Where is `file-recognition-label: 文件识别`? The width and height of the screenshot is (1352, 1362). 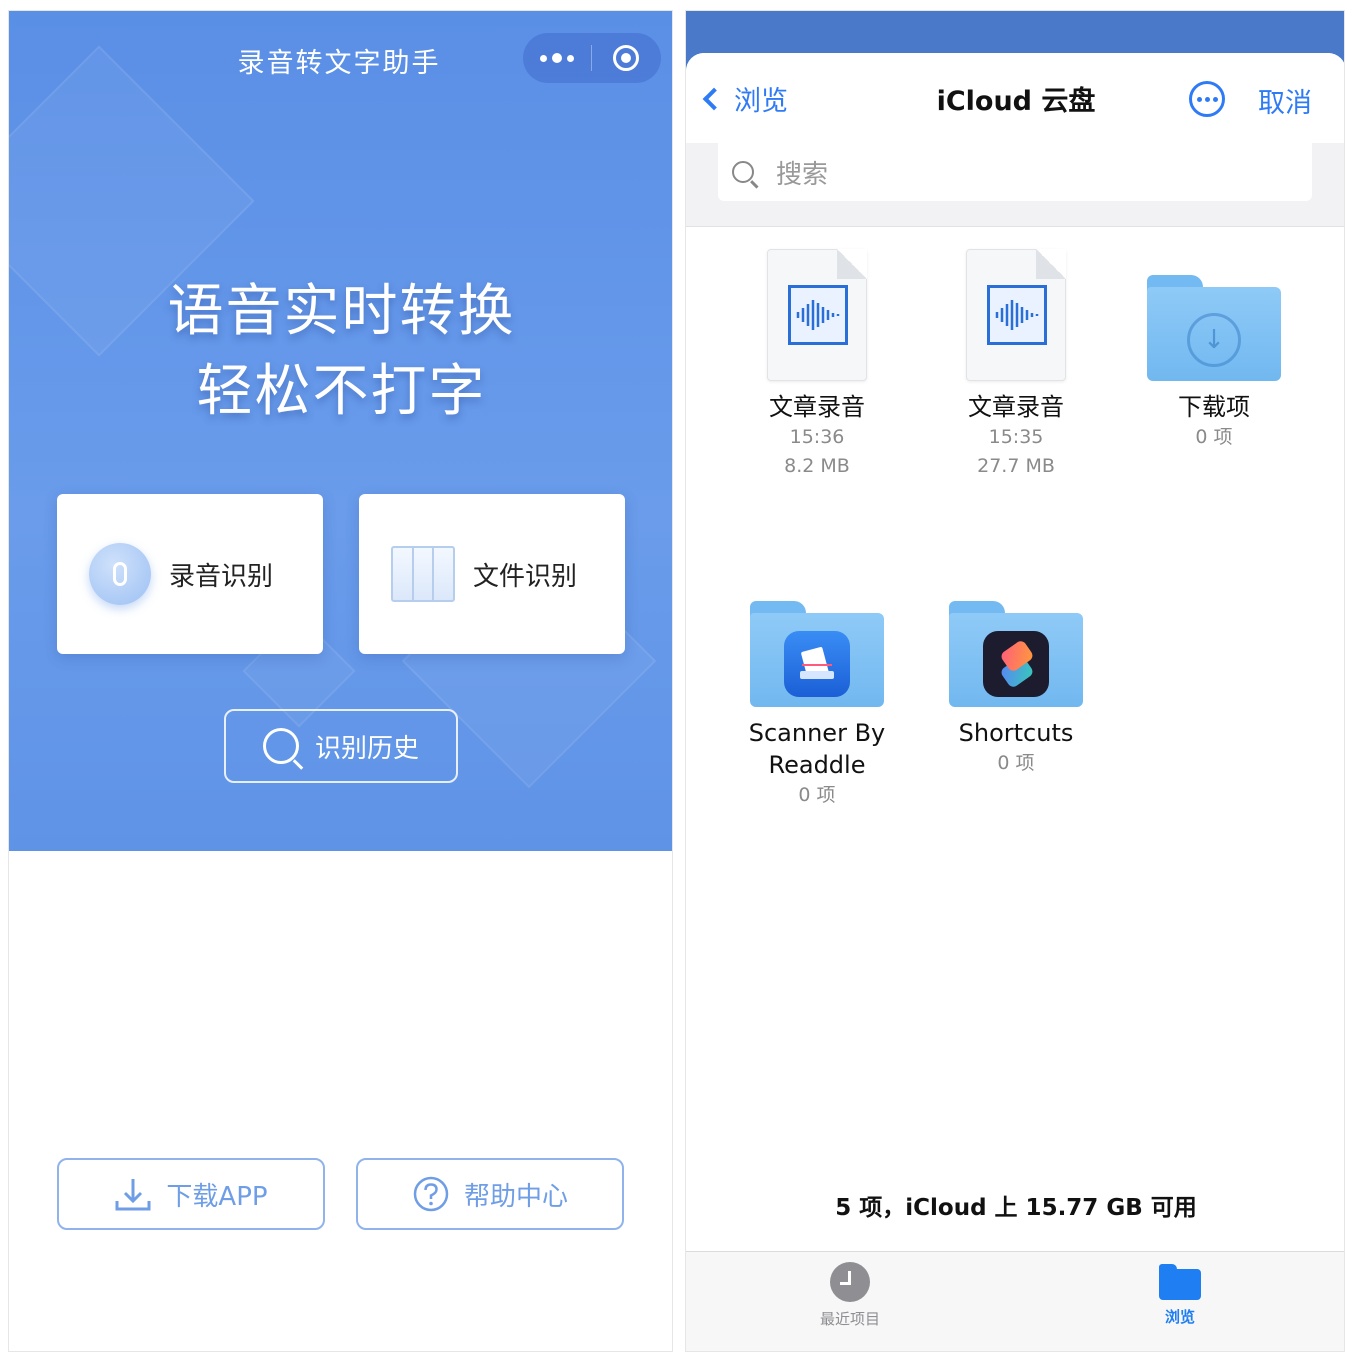 file-recognition-label: 文件识别 is located at coordinates (525, 576).